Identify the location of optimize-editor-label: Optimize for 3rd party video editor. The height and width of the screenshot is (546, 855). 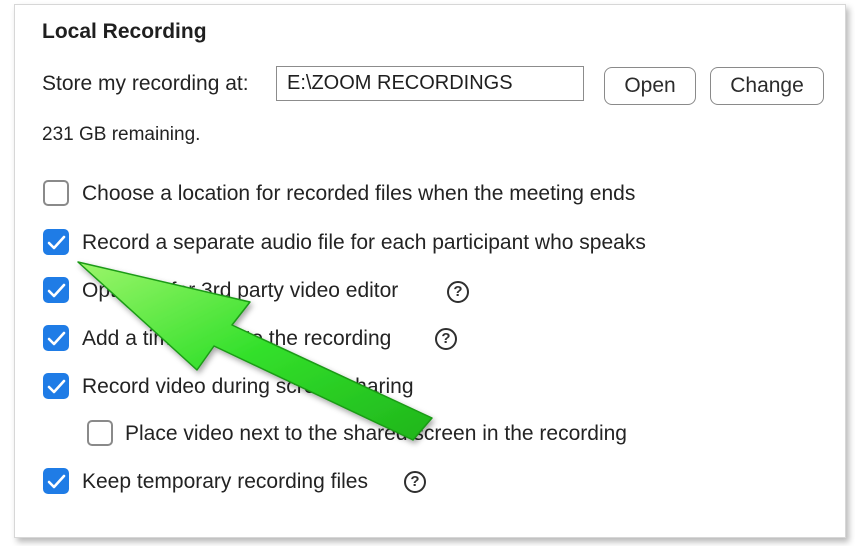
(240, 290).